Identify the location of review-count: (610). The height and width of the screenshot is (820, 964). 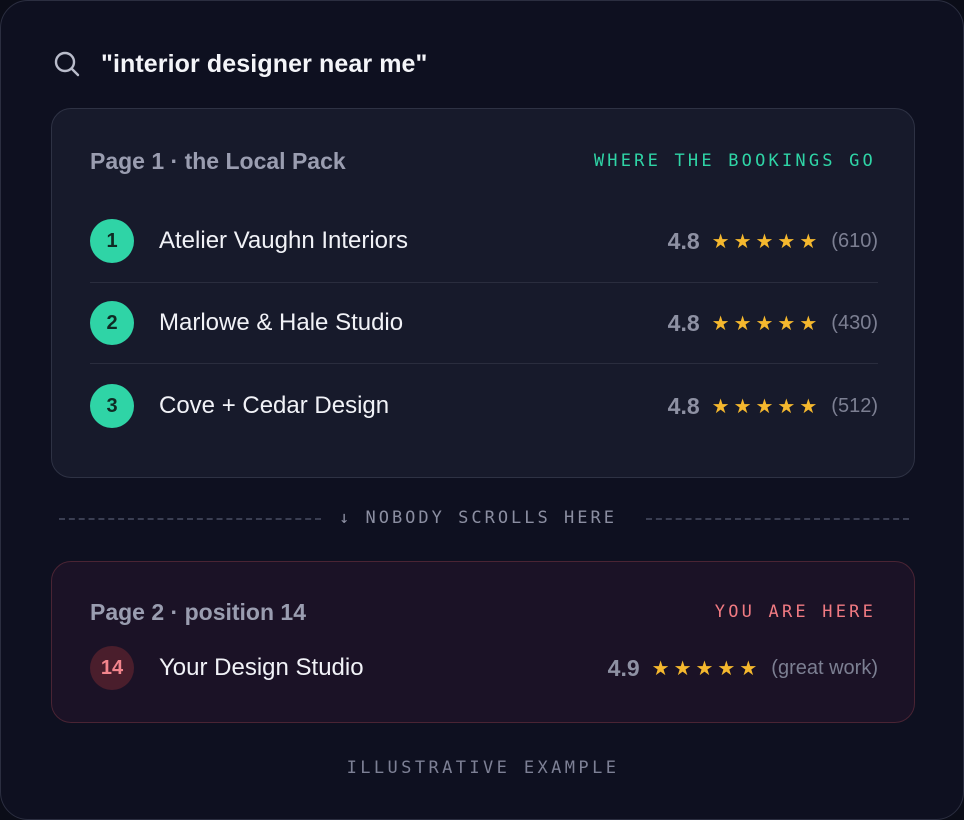
(854, 240).